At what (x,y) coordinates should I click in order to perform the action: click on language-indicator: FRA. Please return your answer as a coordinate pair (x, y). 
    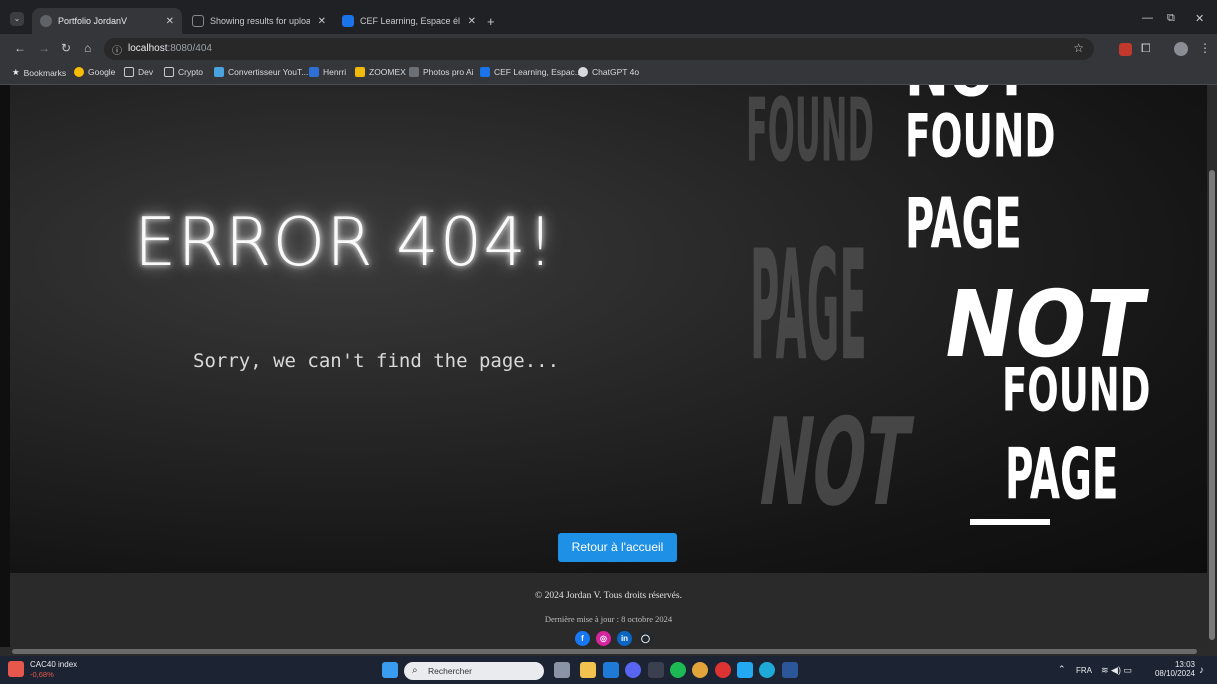
    Looking at the image, I should click on (1084, 670).